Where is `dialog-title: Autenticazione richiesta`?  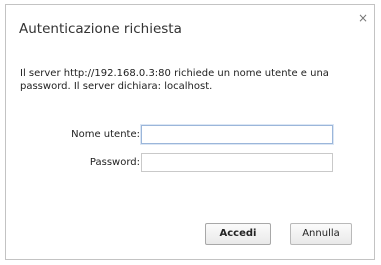
dialog-title: Autenticazione richiesta is located at coordinates (100, 29).